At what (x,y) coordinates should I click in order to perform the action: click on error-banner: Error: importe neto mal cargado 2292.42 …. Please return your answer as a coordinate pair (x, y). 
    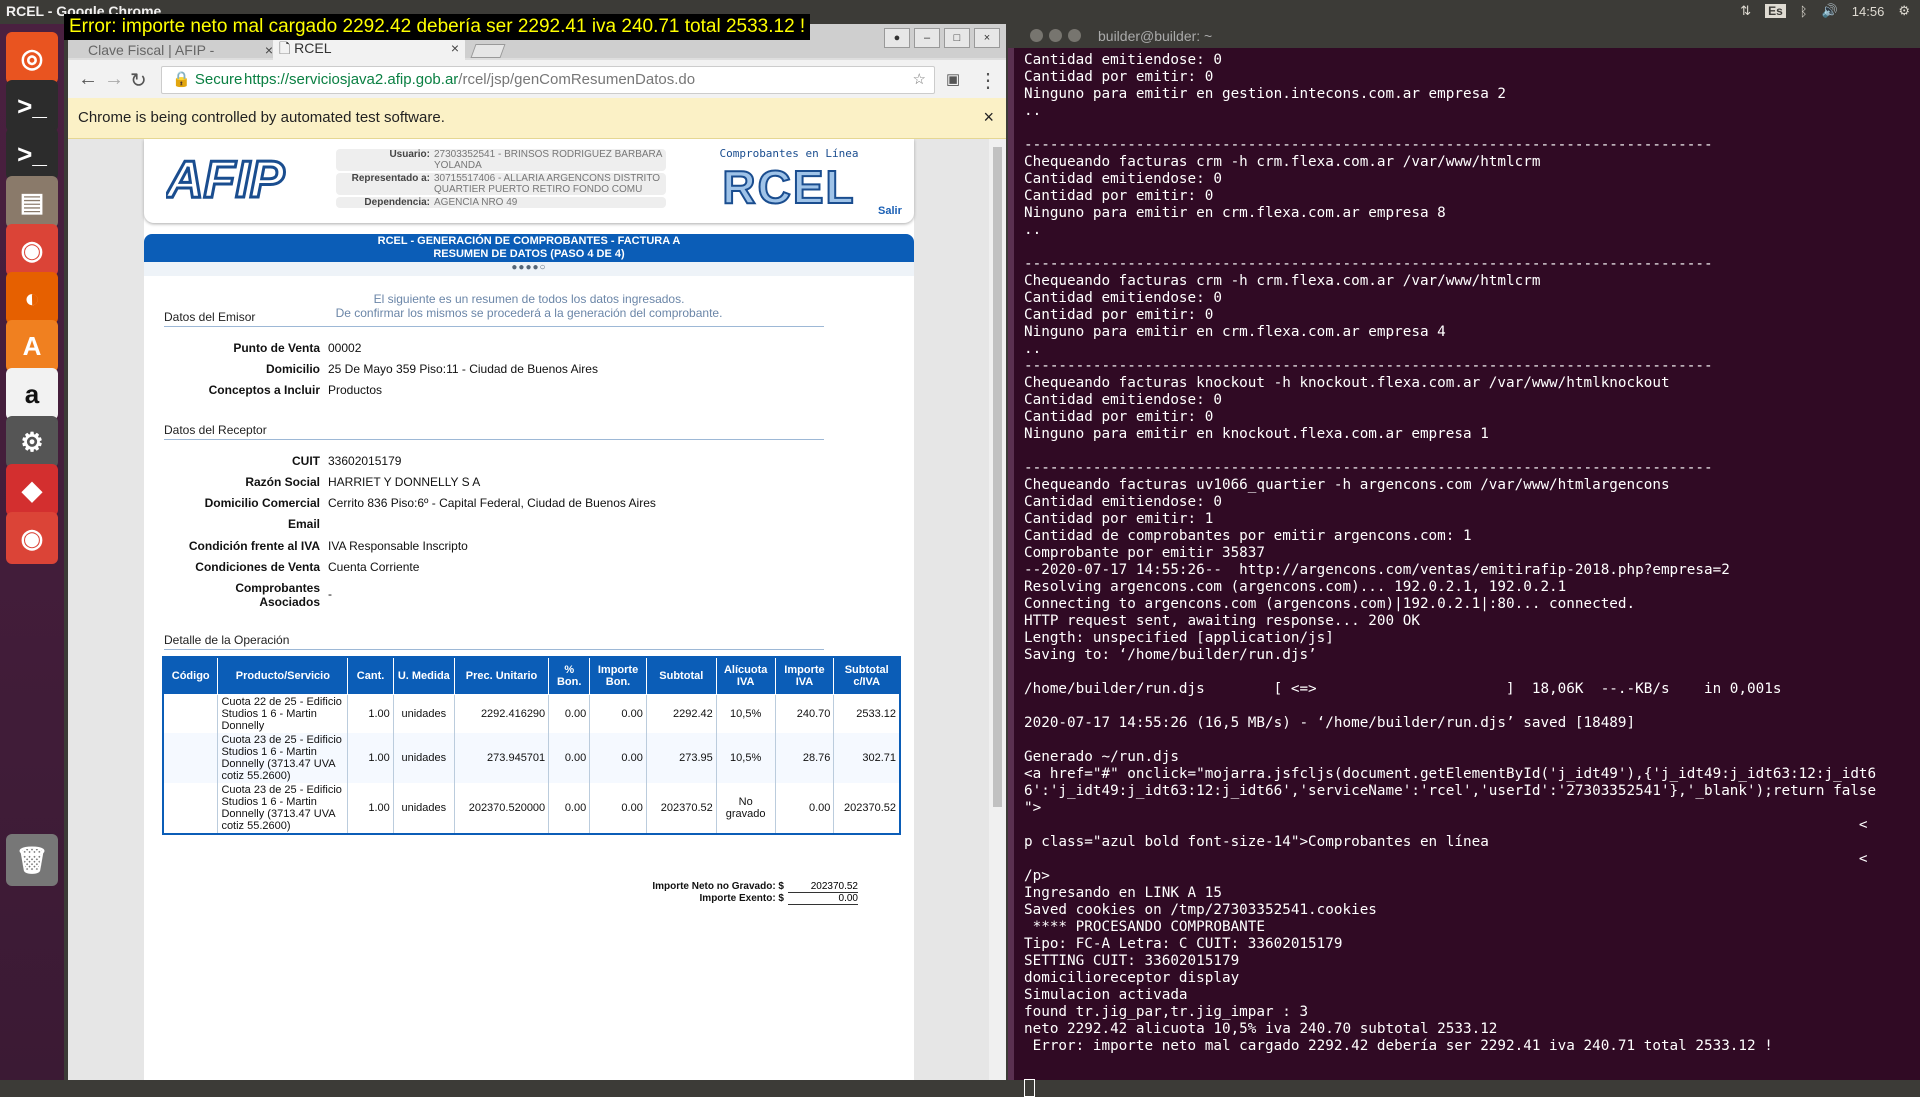
    Looking at the image, I should click on (437, 27).